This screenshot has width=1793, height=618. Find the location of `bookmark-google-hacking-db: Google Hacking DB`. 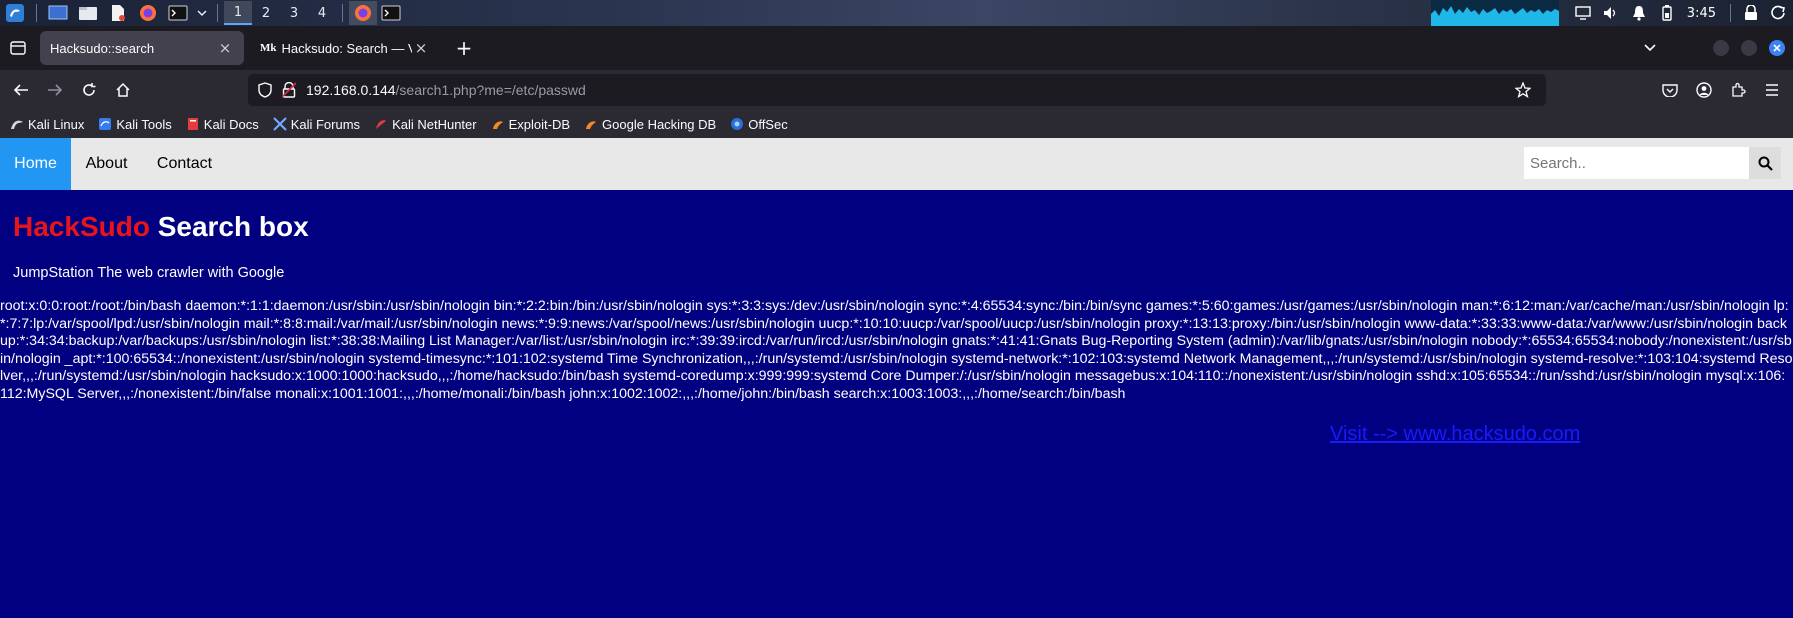

bookmark-google-hacking-db: Google Hacking DB is located at coordinates (650, 124).